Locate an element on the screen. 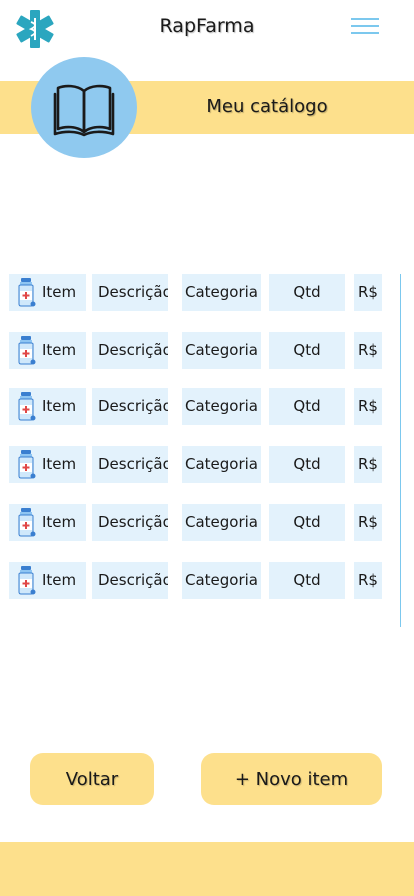 Image resolution: width=414 pixels, height=896 pixels. open-book-icon is located at coordinates (84, 110).